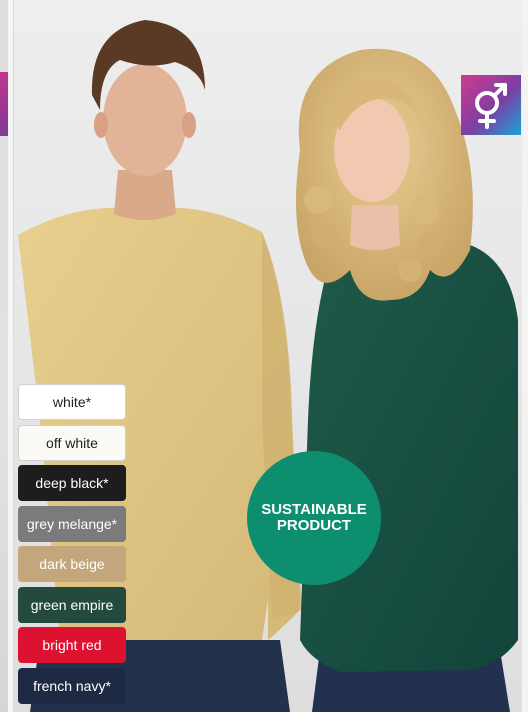 The image size is (528, 712). Describe the element at coordinates (4, 104) in the screenshot. I see `adjacent-gender-tab` at that location.